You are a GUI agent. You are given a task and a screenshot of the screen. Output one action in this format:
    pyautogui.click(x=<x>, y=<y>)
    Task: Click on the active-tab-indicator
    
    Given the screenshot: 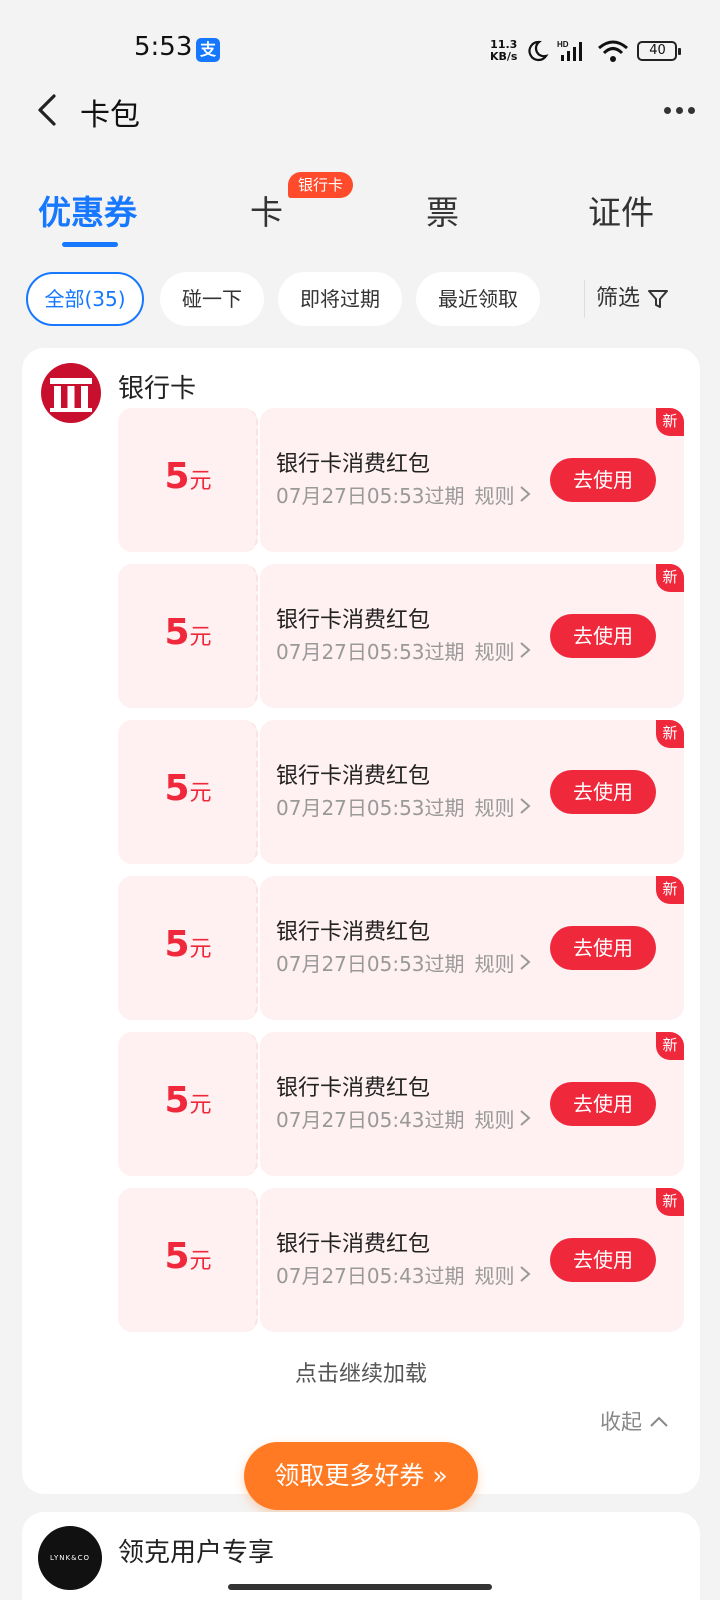 What is the action you would take?
    pyautogui.click(x=90, y=244)
    